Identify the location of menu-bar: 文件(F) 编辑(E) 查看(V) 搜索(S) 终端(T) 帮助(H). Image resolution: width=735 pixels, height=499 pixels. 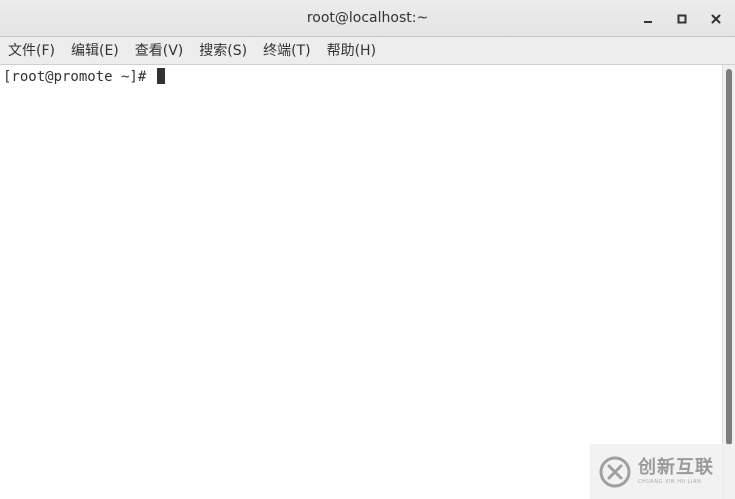
(367, 51).